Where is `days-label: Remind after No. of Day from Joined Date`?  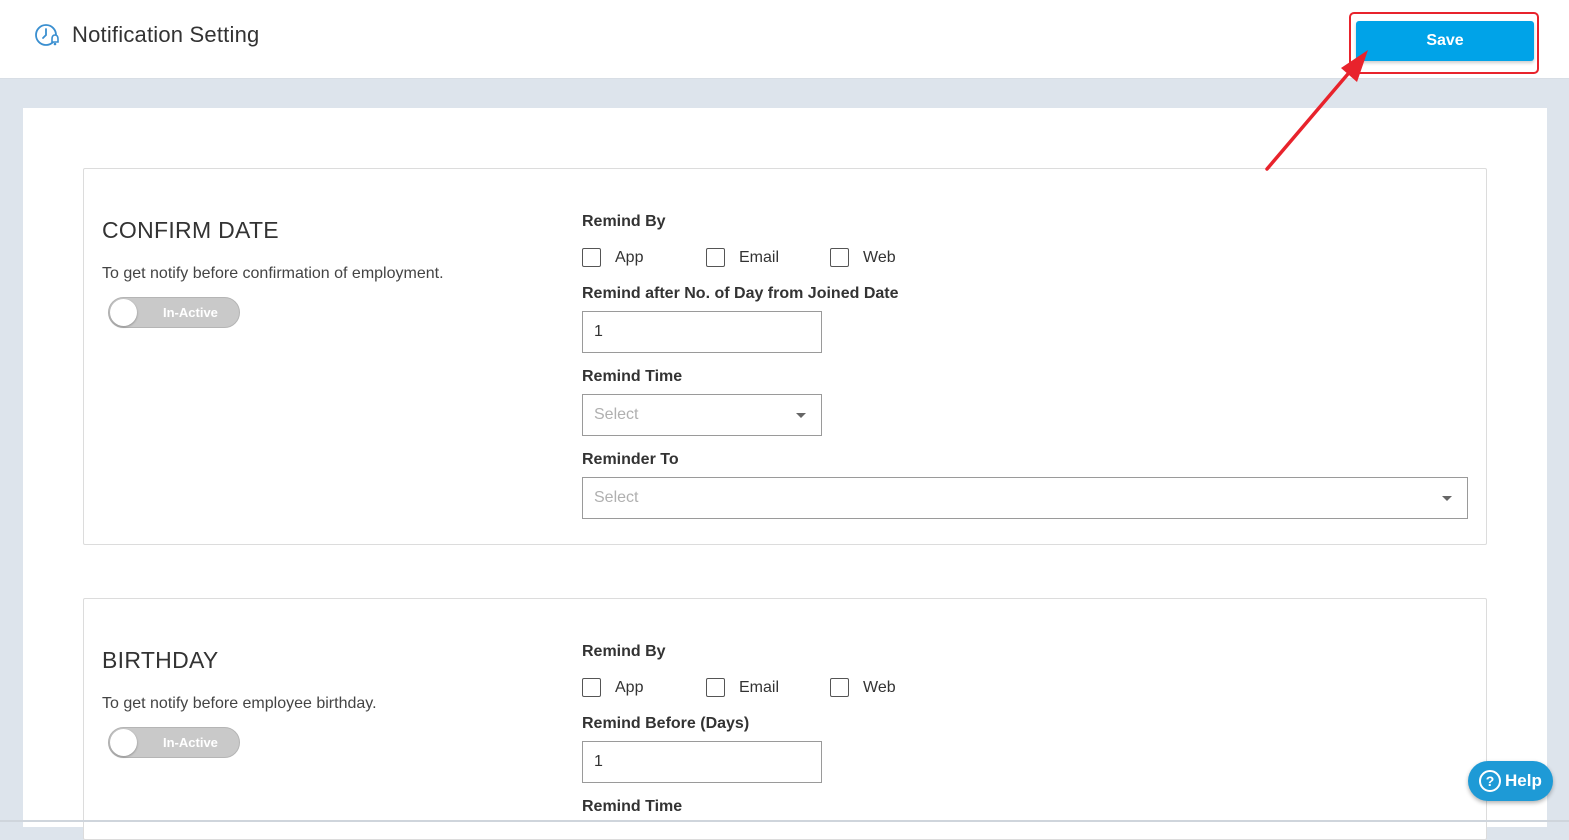
days-label: Remind after No. of Day from Joined Date is located at coordinates (740, 293).